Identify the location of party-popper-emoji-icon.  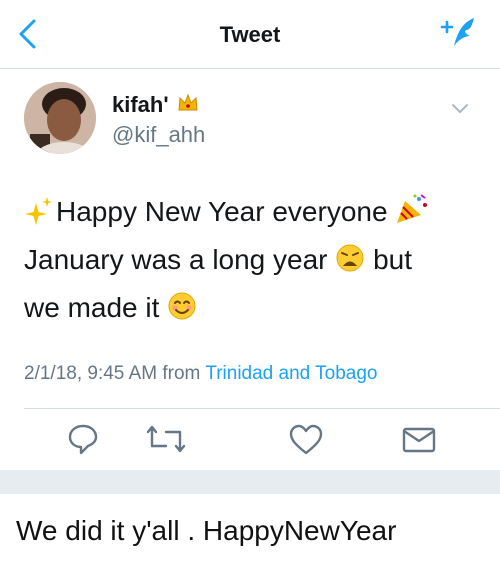
(412, 215).